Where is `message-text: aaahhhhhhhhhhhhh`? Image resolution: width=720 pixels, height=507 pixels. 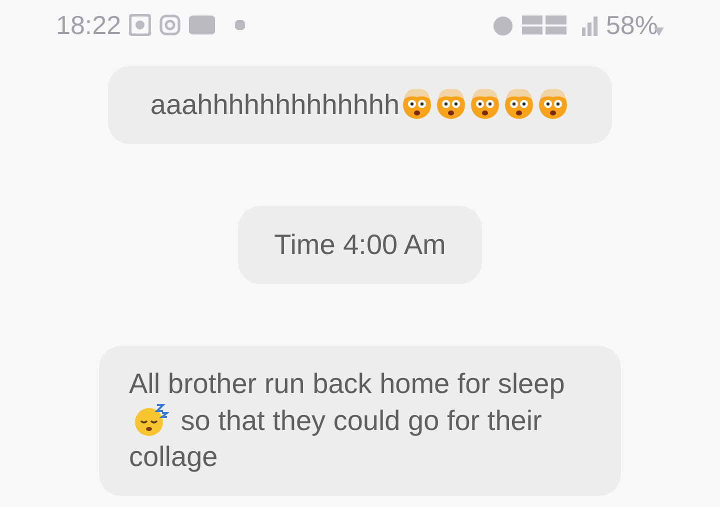 message-text: aaahhhhhhhhhhhhh is located at coordinates (360, 105).